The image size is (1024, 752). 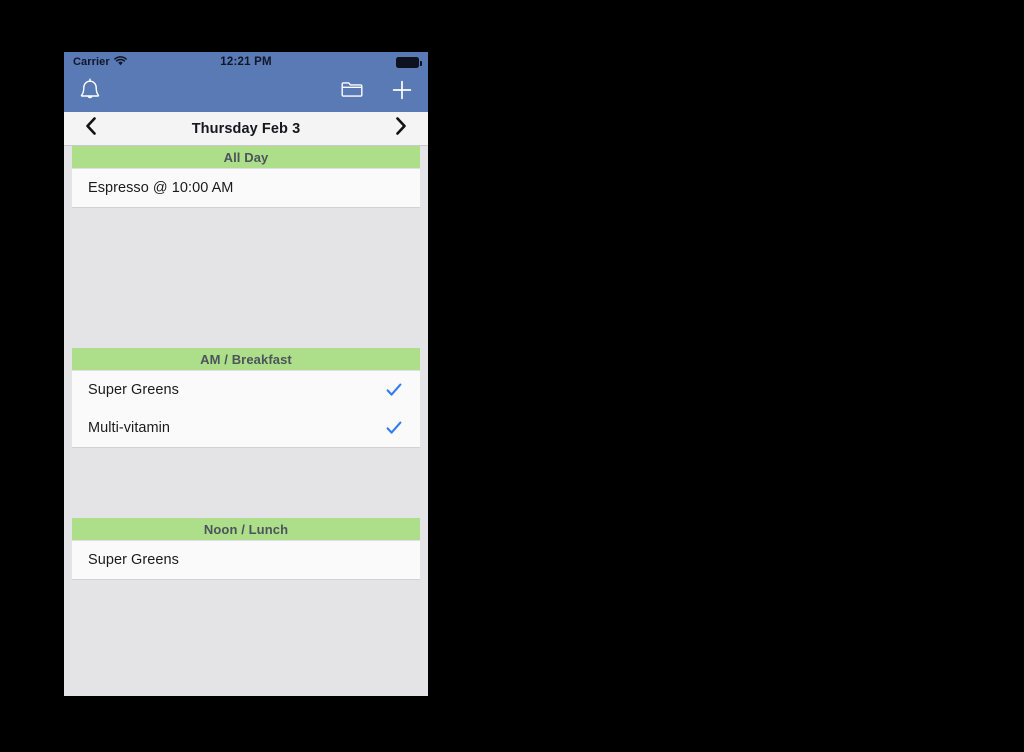 I want to click on schedule-section: Noon / Lunch Super Greens, so click(x=246, y=591).